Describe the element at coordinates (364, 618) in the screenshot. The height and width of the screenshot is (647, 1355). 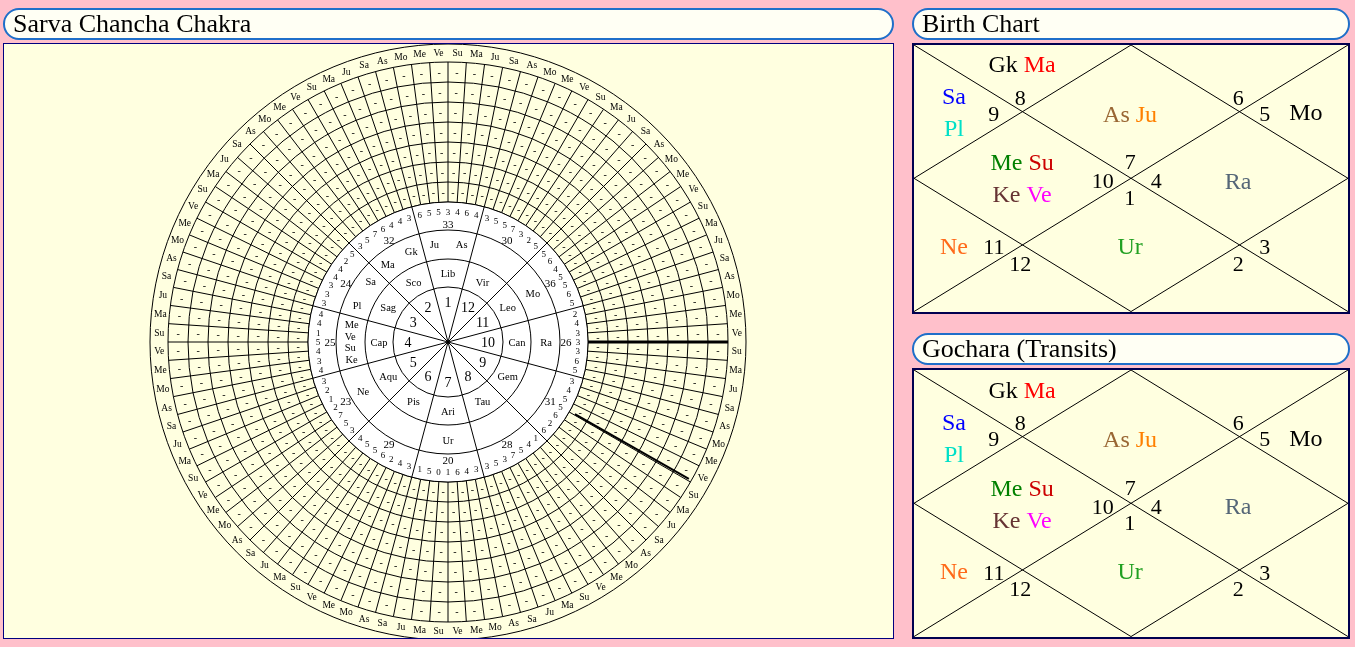
I see `ring-label: As` at that location.